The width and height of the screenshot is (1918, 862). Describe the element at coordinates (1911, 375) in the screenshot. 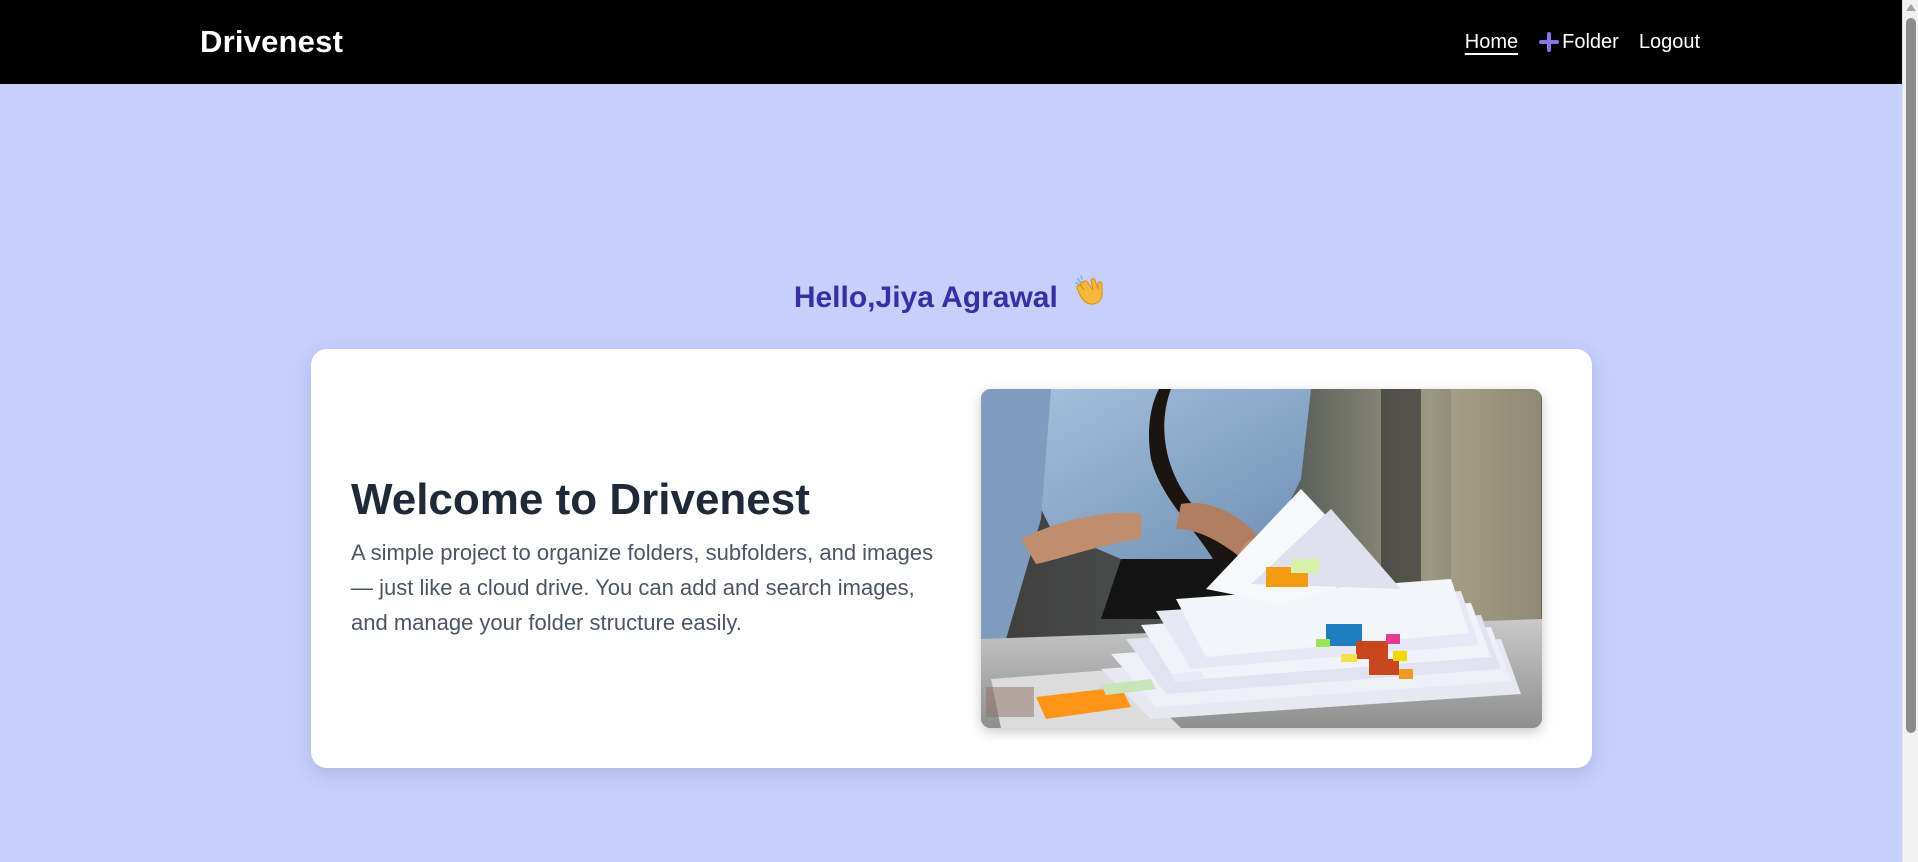

I see `scroll-thumb` at that location.